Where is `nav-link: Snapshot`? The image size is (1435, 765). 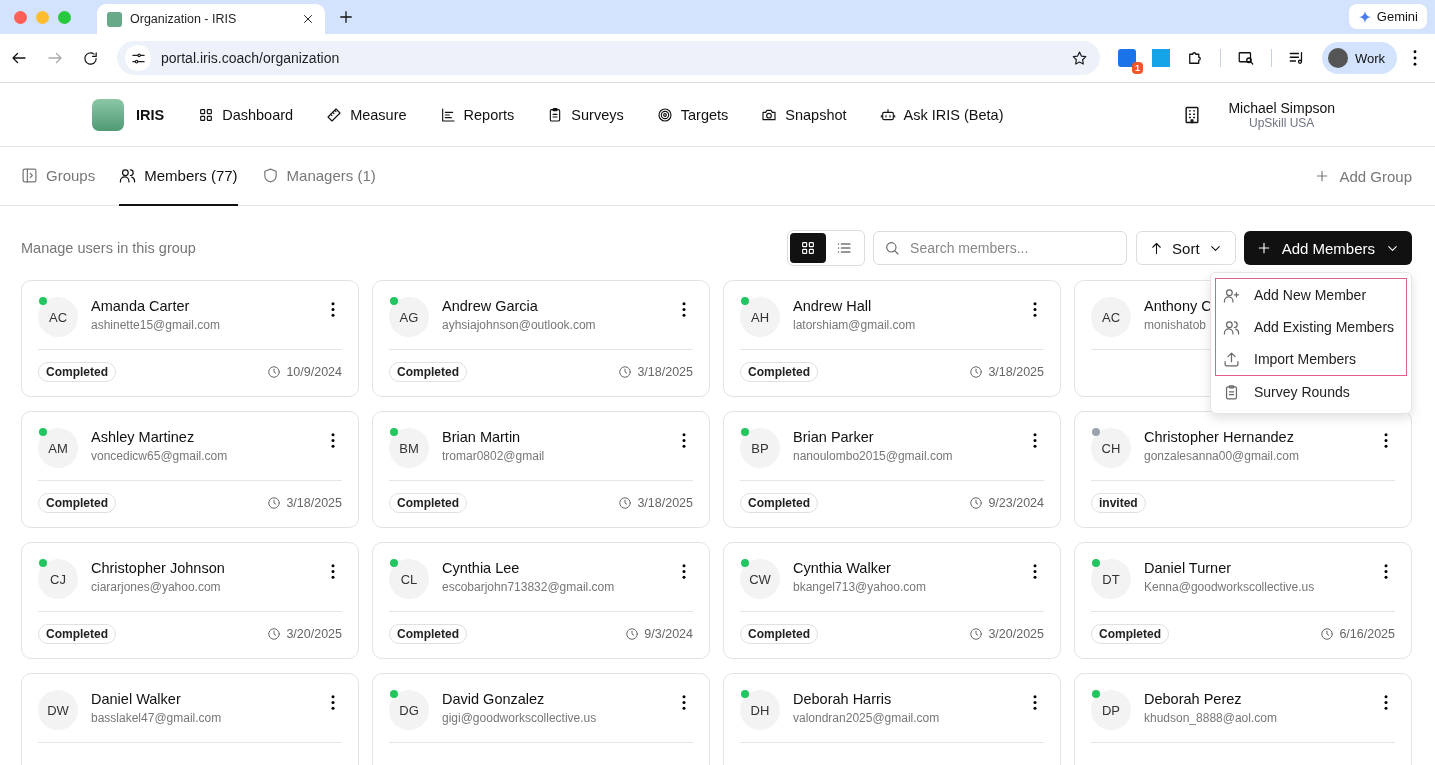 nav-link: Snapshot is located at coordinates (804, 114).